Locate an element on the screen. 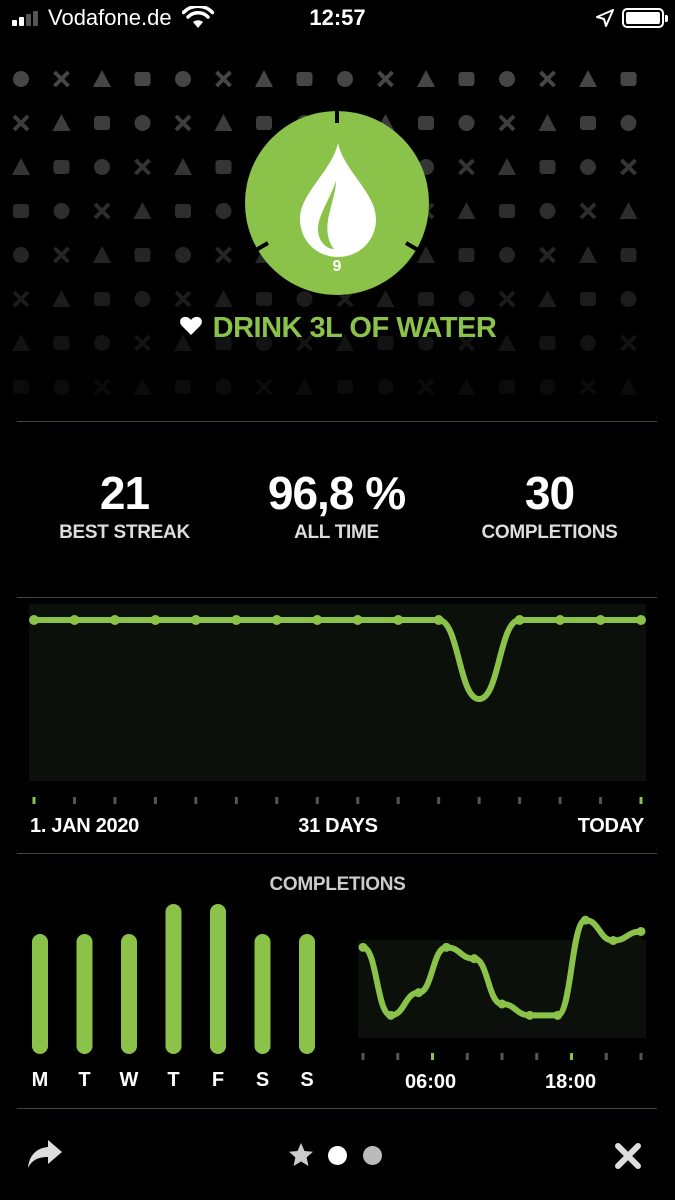 The height and width of the screenshot is (1200, 675). weekday-label: W is located at coordinates (129, 1080).